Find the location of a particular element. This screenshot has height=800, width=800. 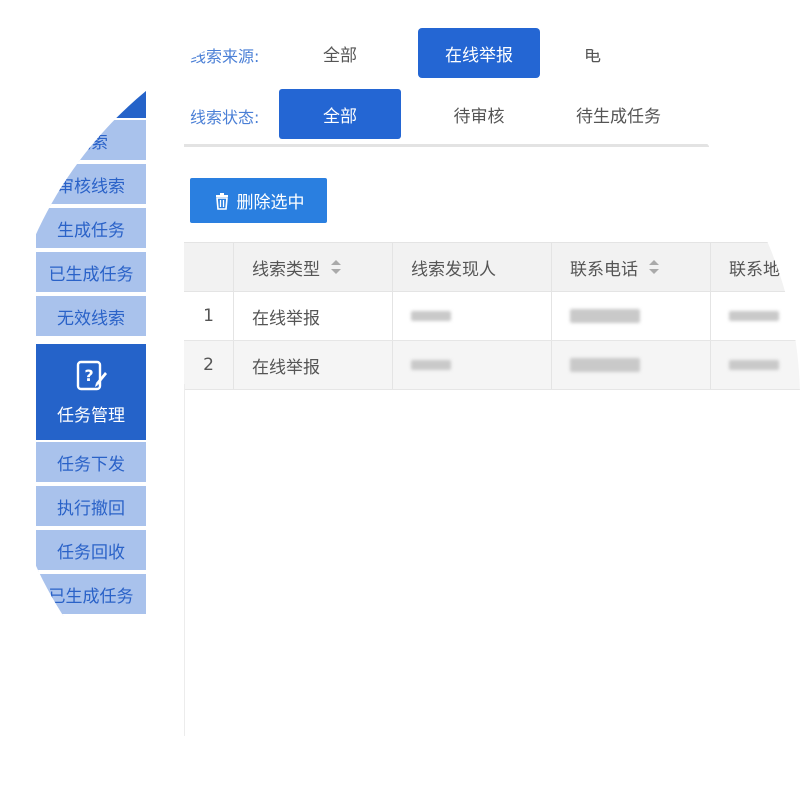

sidebar-item-task-recall: 任务回收 is located at coordinates (91, 551).